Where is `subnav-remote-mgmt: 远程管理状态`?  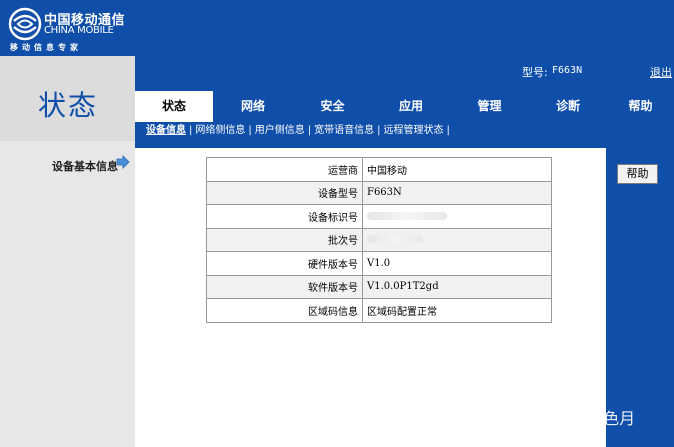
subnav-remote-mgmt: 远程管理状态 is located at coordinates (414, 130).